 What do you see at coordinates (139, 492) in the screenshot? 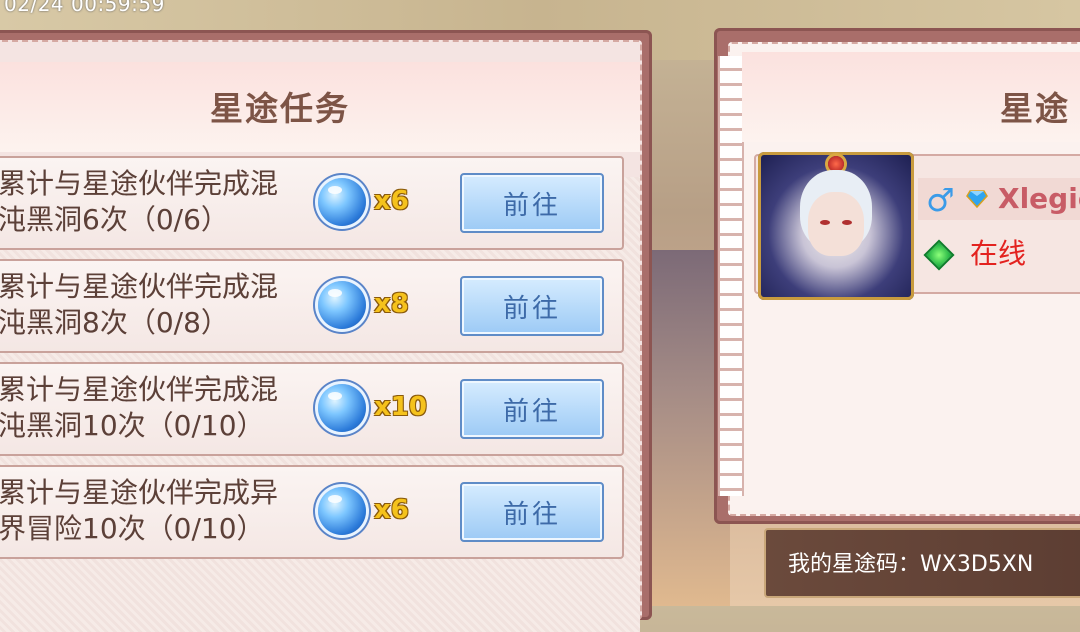
I see `task-line-1: 累计与星途伙伴完成异` at bounding box center [139, 492].